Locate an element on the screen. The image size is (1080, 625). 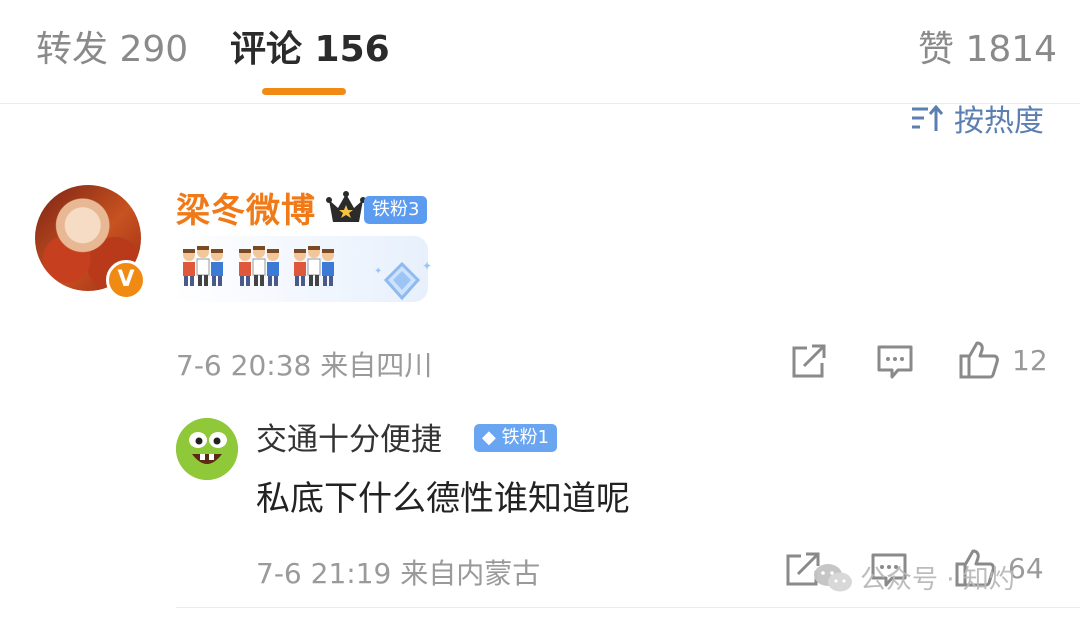
share-icon is located at coordinates (809, 362).